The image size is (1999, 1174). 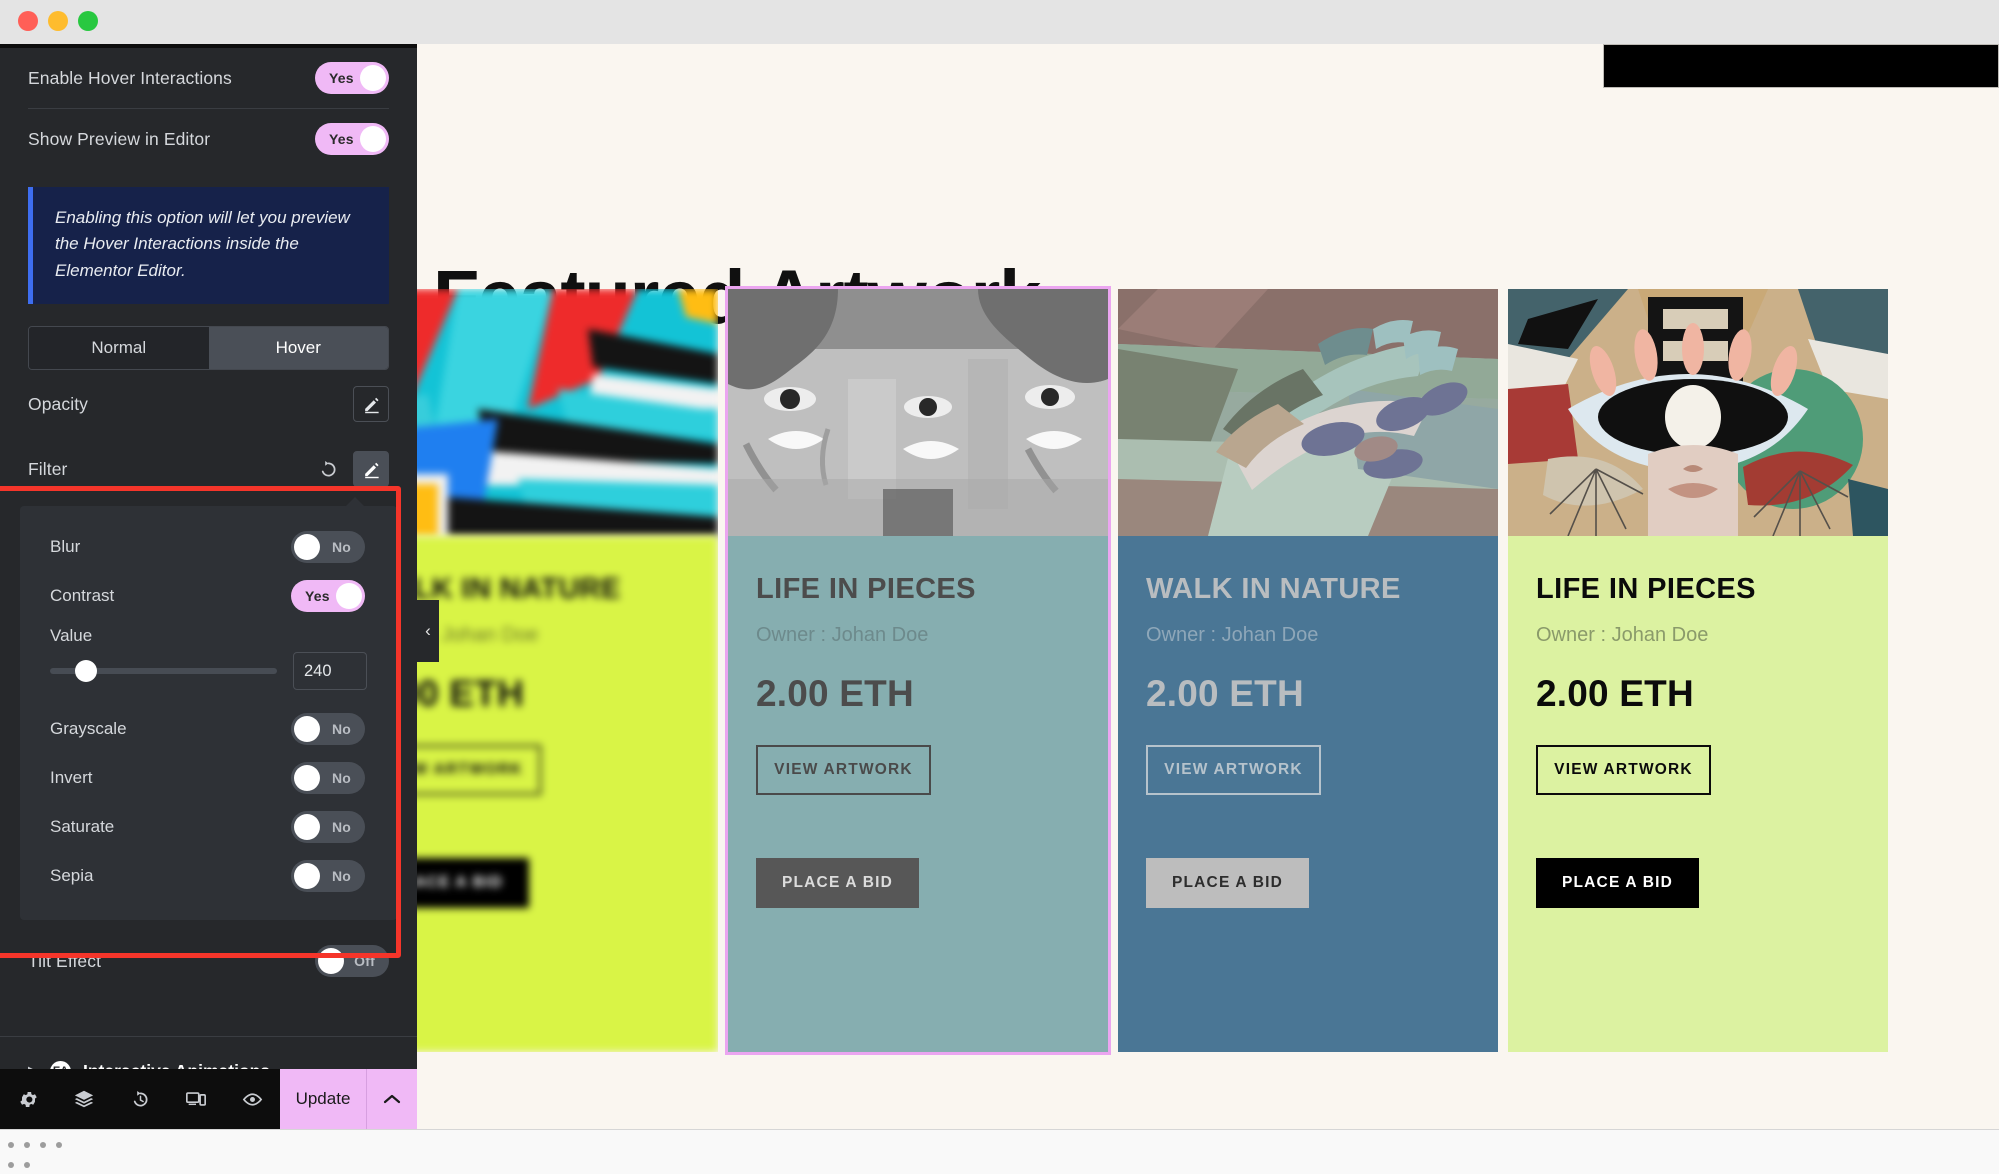 I want to click on toggle-show-preview-in-editor: Yes, so click(x=352, y=139).